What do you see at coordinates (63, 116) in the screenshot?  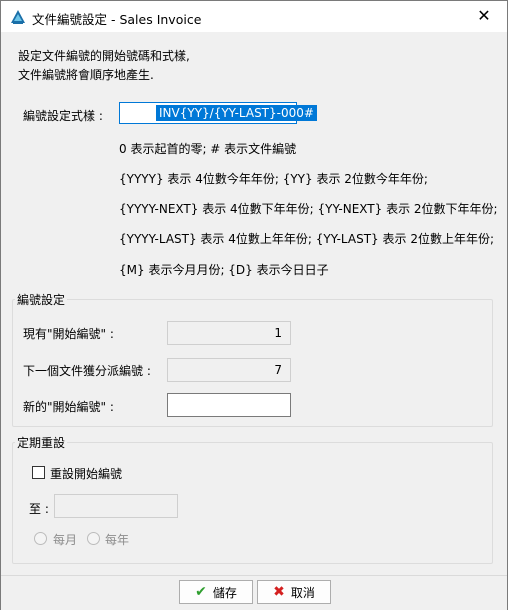 I see `format-label: 編號設定式樣 :` at bounding box center [63, 116].